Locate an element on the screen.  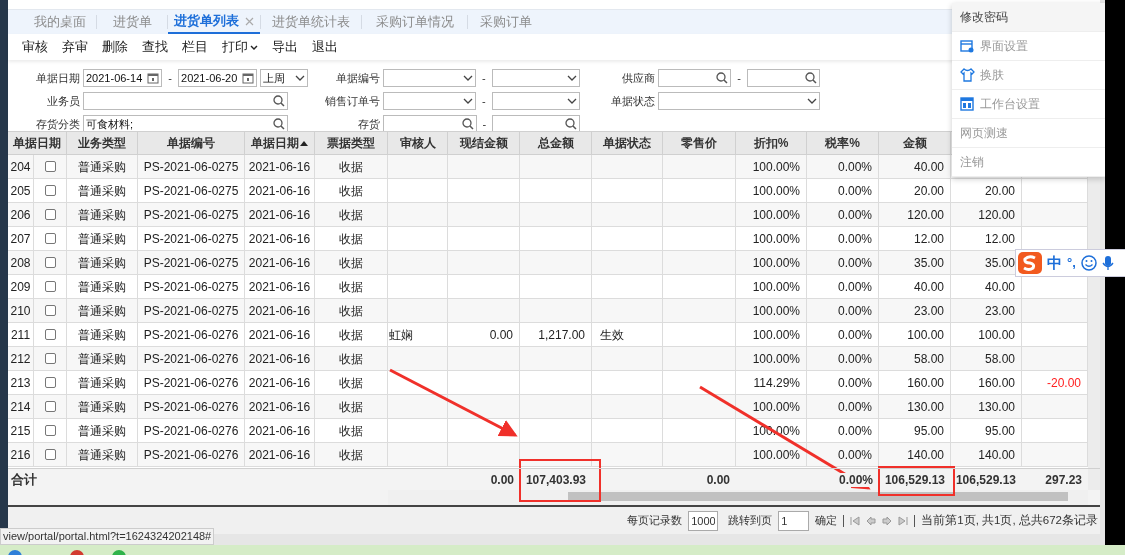
previous-page-icon is located at coordinates (871, 520).